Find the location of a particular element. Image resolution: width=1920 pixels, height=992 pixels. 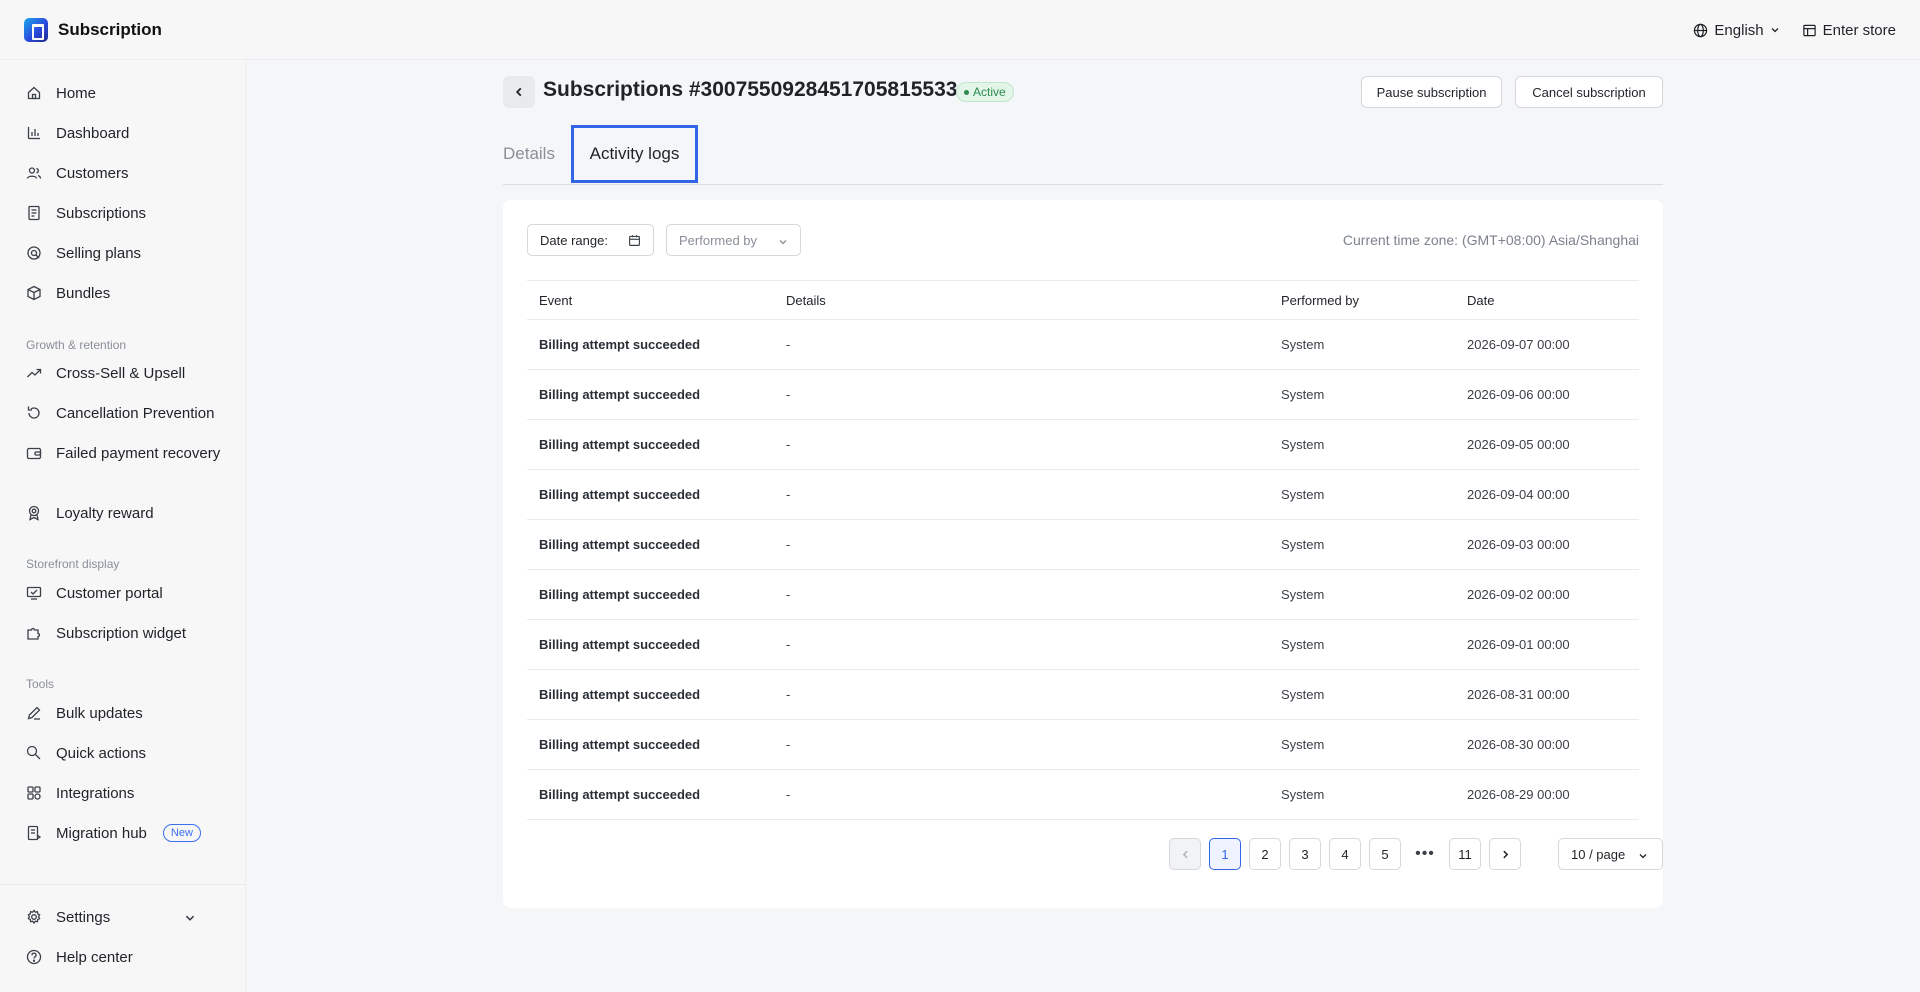

sidebar-item-bundles: Bundles is located at coordinates (126, 294).